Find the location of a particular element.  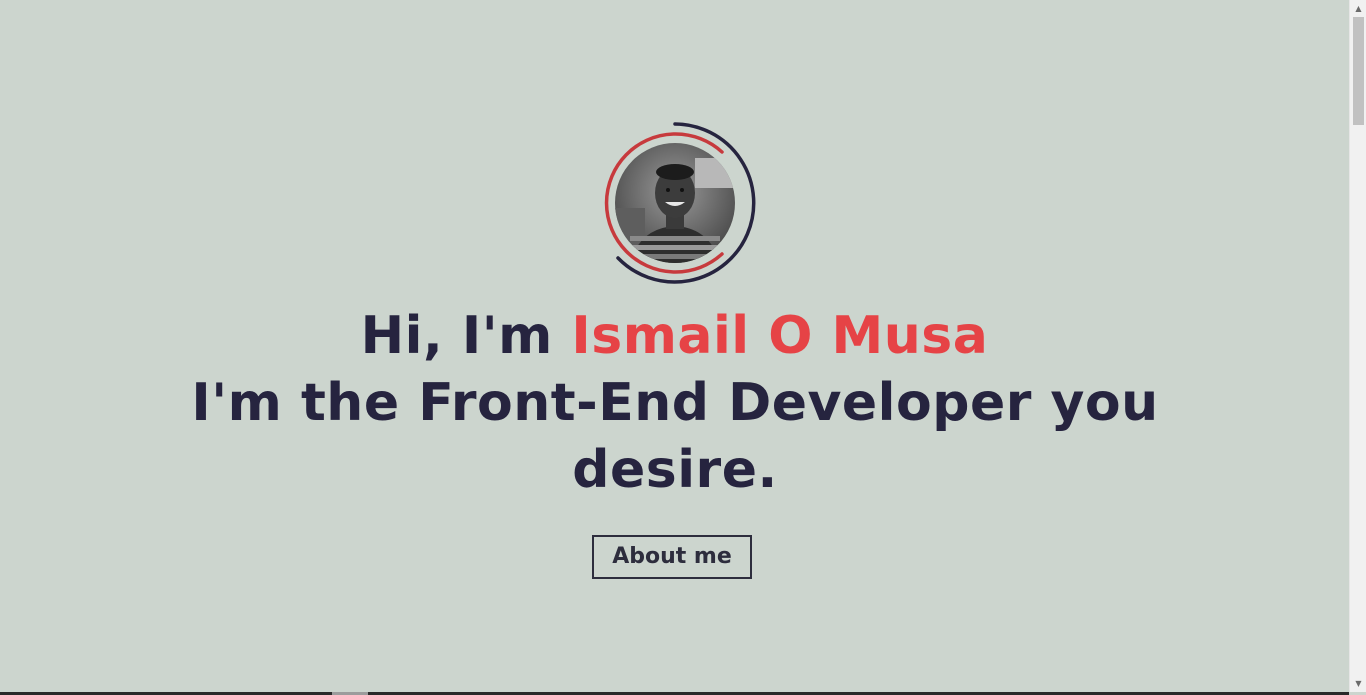

hero-tagline: I'm the Front-End Developer you desire. is located at coordinates (675, 436).